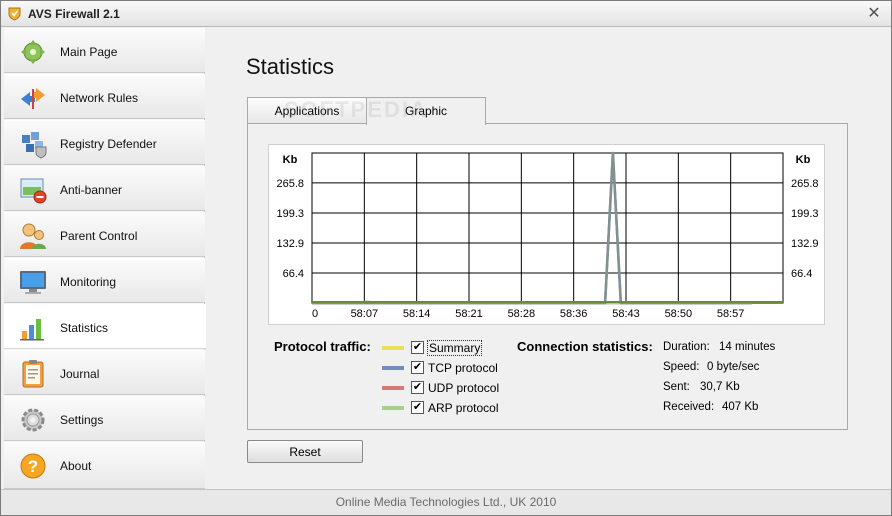  What do you see at coordinates (290, 244) in the screenshot?
I see `y-tick-label-left: 132.9` at bounding box center [290, 244].